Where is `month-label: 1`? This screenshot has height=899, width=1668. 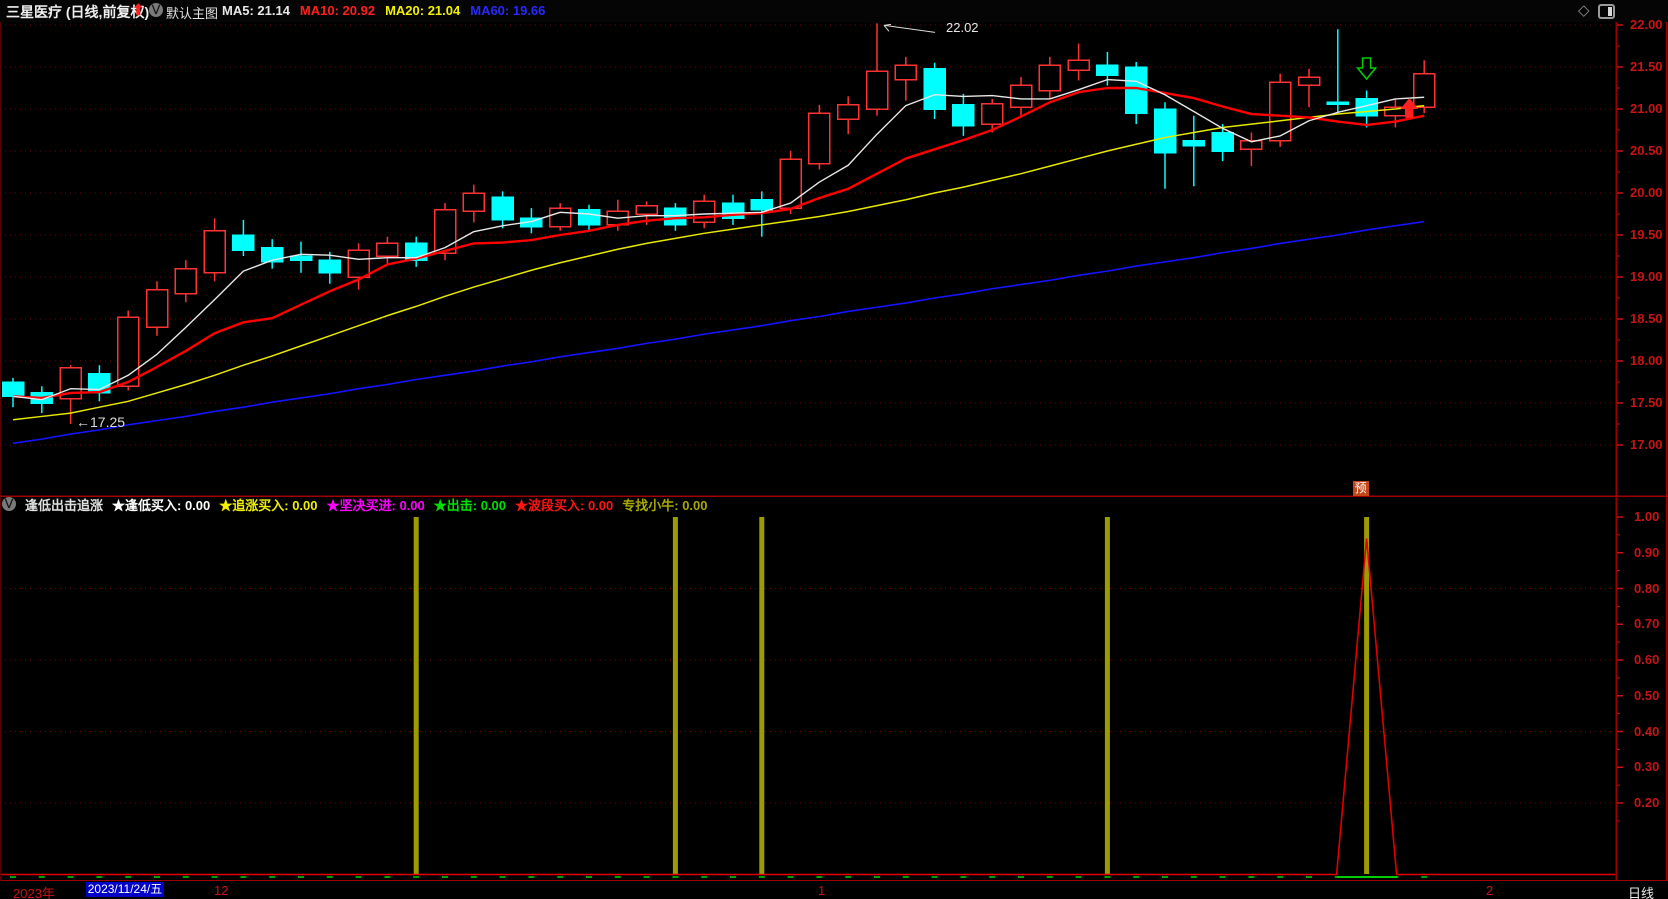 month-label: 1 is located at coordinates (822, 890).